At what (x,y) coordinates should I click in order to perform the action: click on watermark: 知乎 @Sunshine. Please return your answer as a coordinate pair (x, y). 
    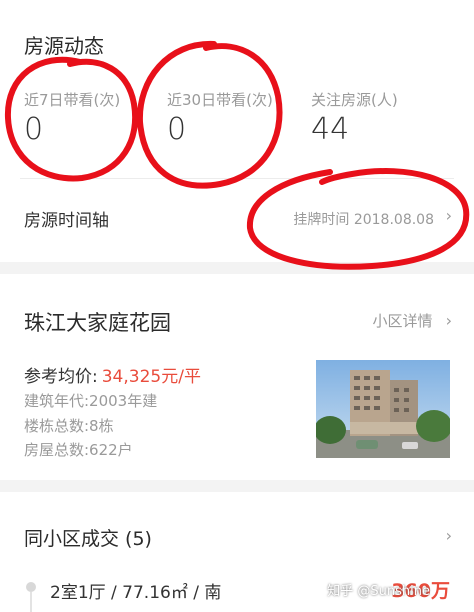
    Looking at the image, I should click on (378, 591).